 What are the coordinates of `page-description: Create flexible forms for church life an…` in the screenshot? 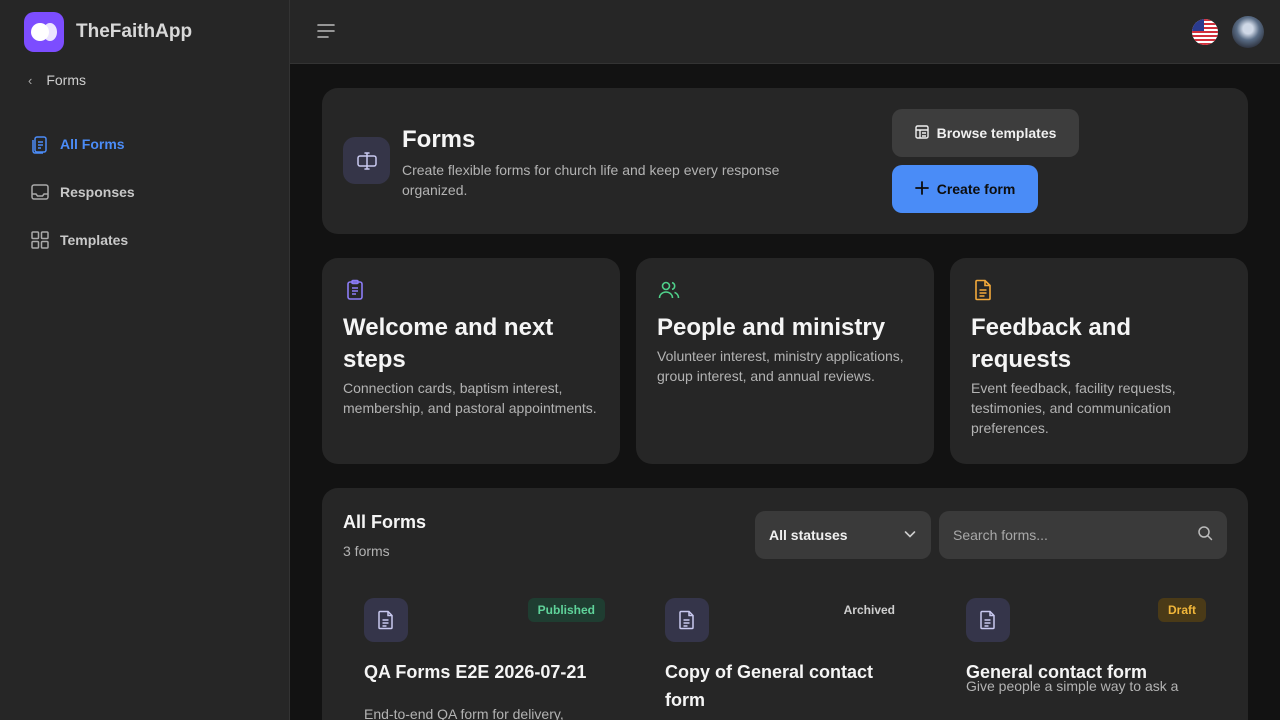 It's located at (591, 180).